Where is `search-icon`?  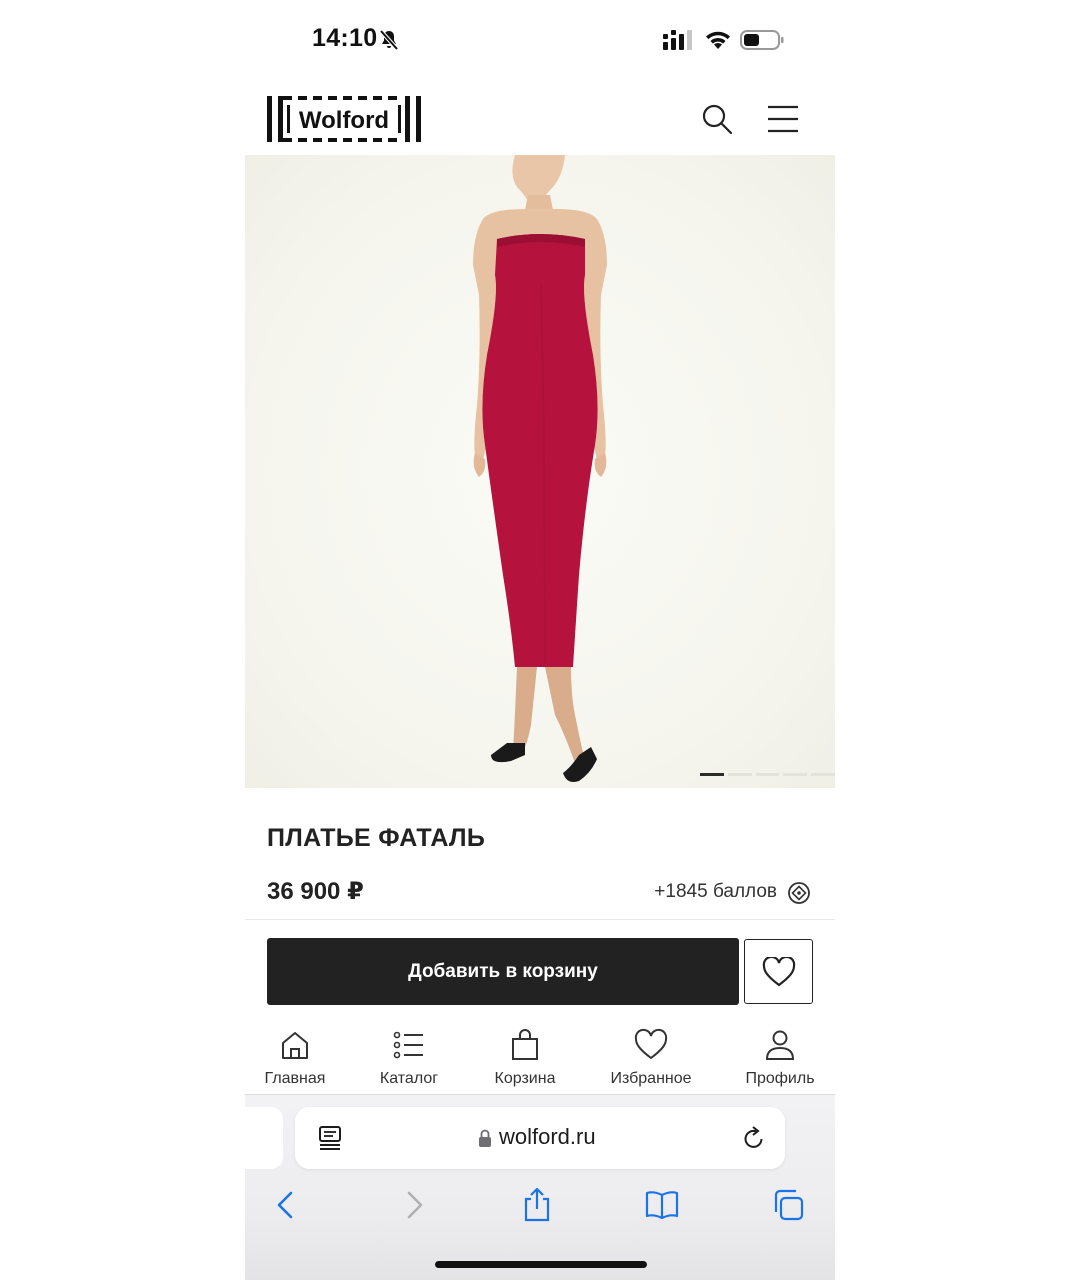
search-icon is located at coordinates (717, 119).